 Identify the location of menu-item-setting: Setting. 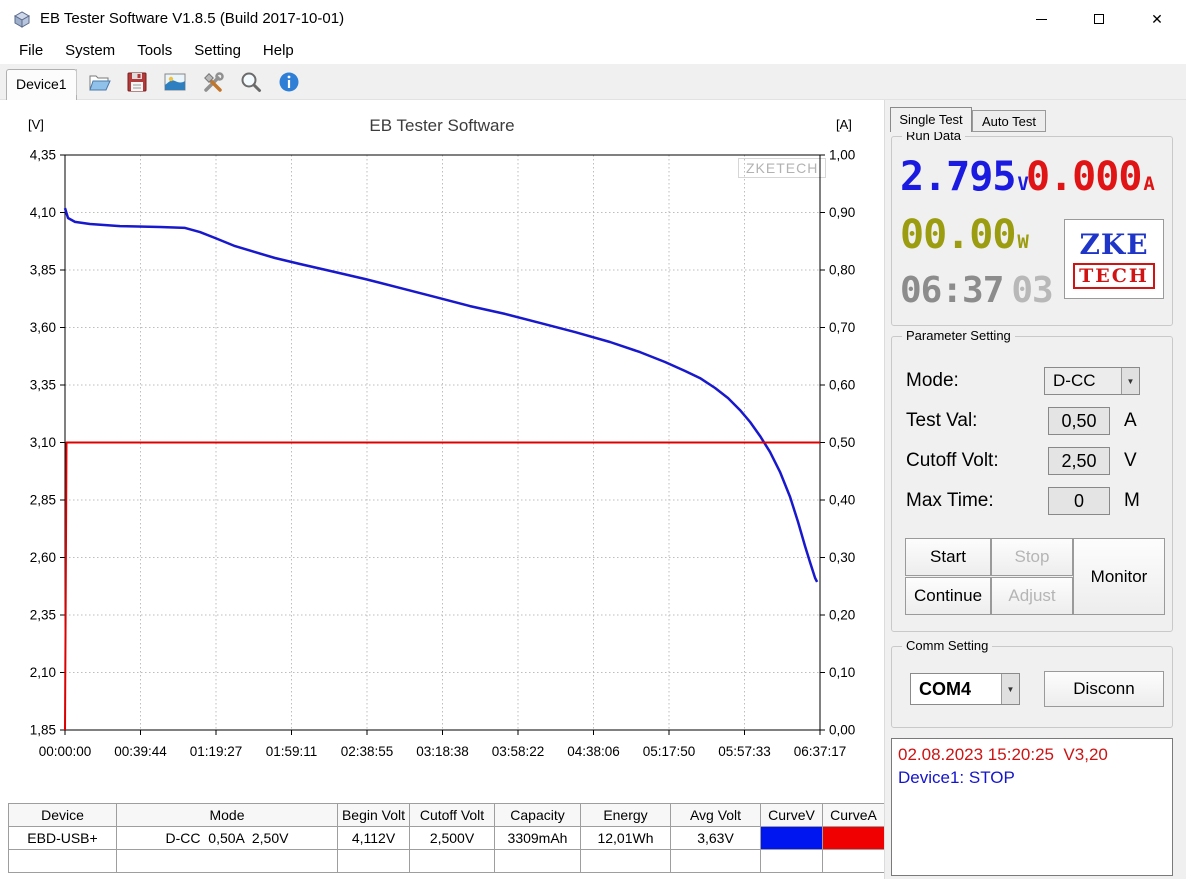
(217, 51).